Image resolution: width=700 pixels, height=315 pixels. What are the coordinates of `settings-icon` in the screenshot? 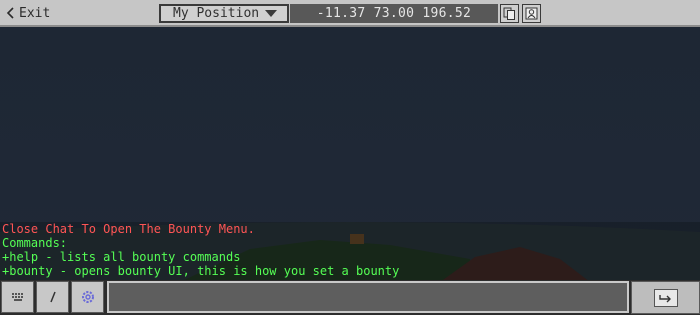 It's located at (87, 297).